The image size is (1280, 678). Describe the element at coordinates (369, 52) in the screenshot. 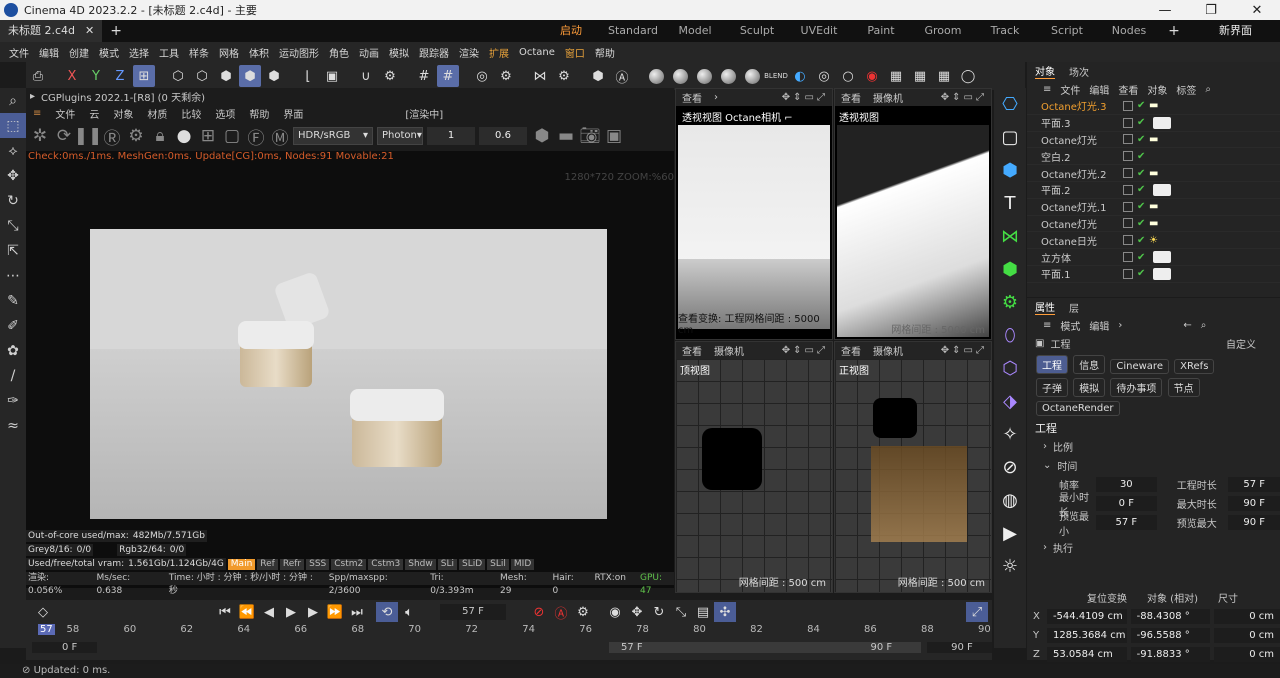

I see `menu-animate: 动画` at that location.